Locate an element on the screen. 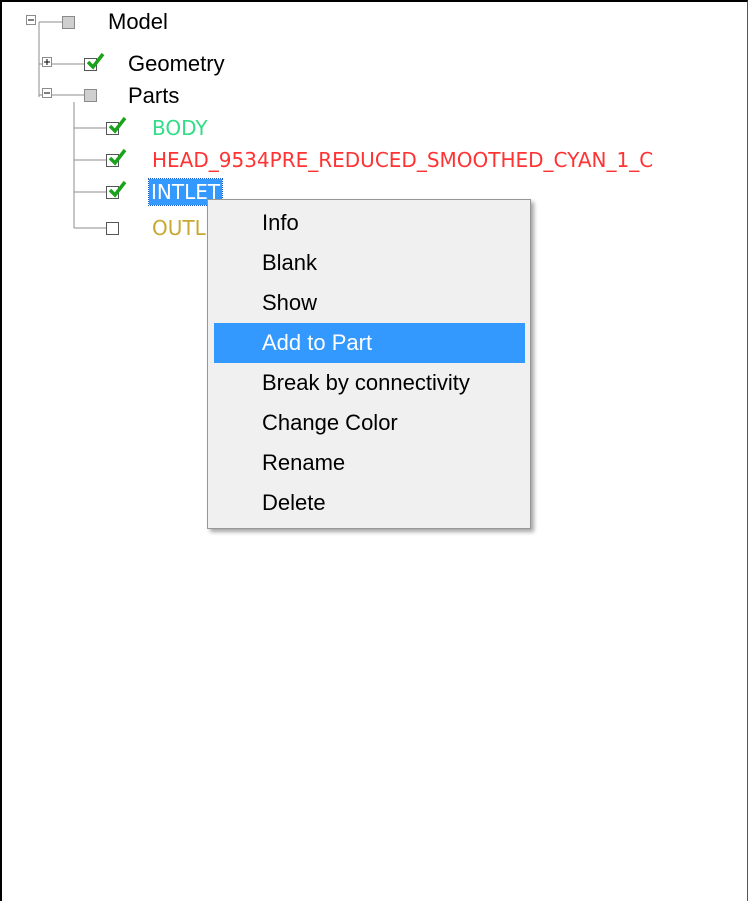 This screenshot has height=903, width=748. menu-item-blank: Blank is located at coordinates (369, 263).